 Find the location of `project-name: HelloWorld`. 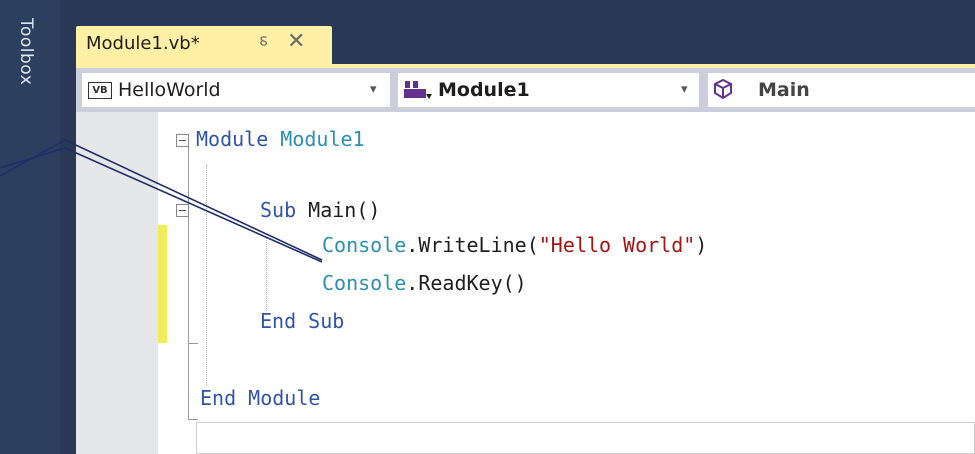

project-name: HelloWorld is located at coordinates (169, 90).